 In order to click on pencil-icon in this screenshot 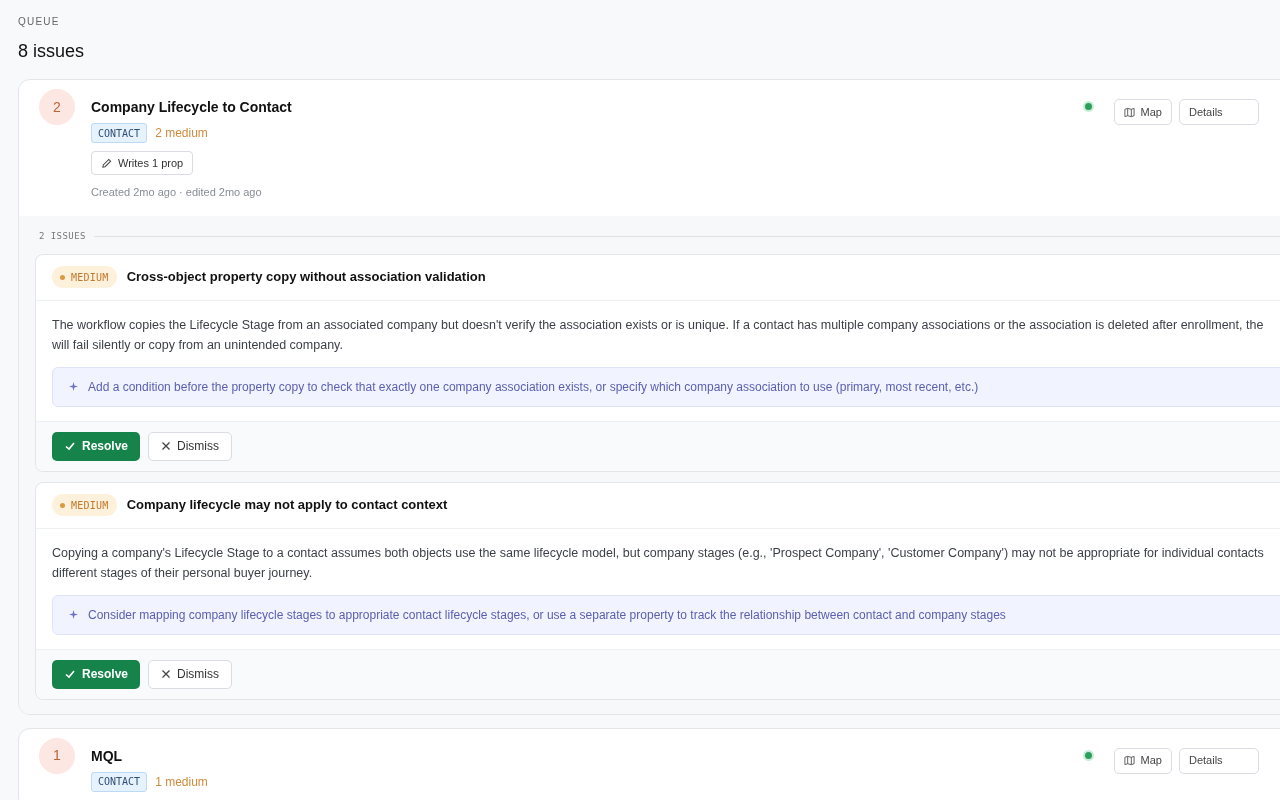, I will do `click(106, 163)`.